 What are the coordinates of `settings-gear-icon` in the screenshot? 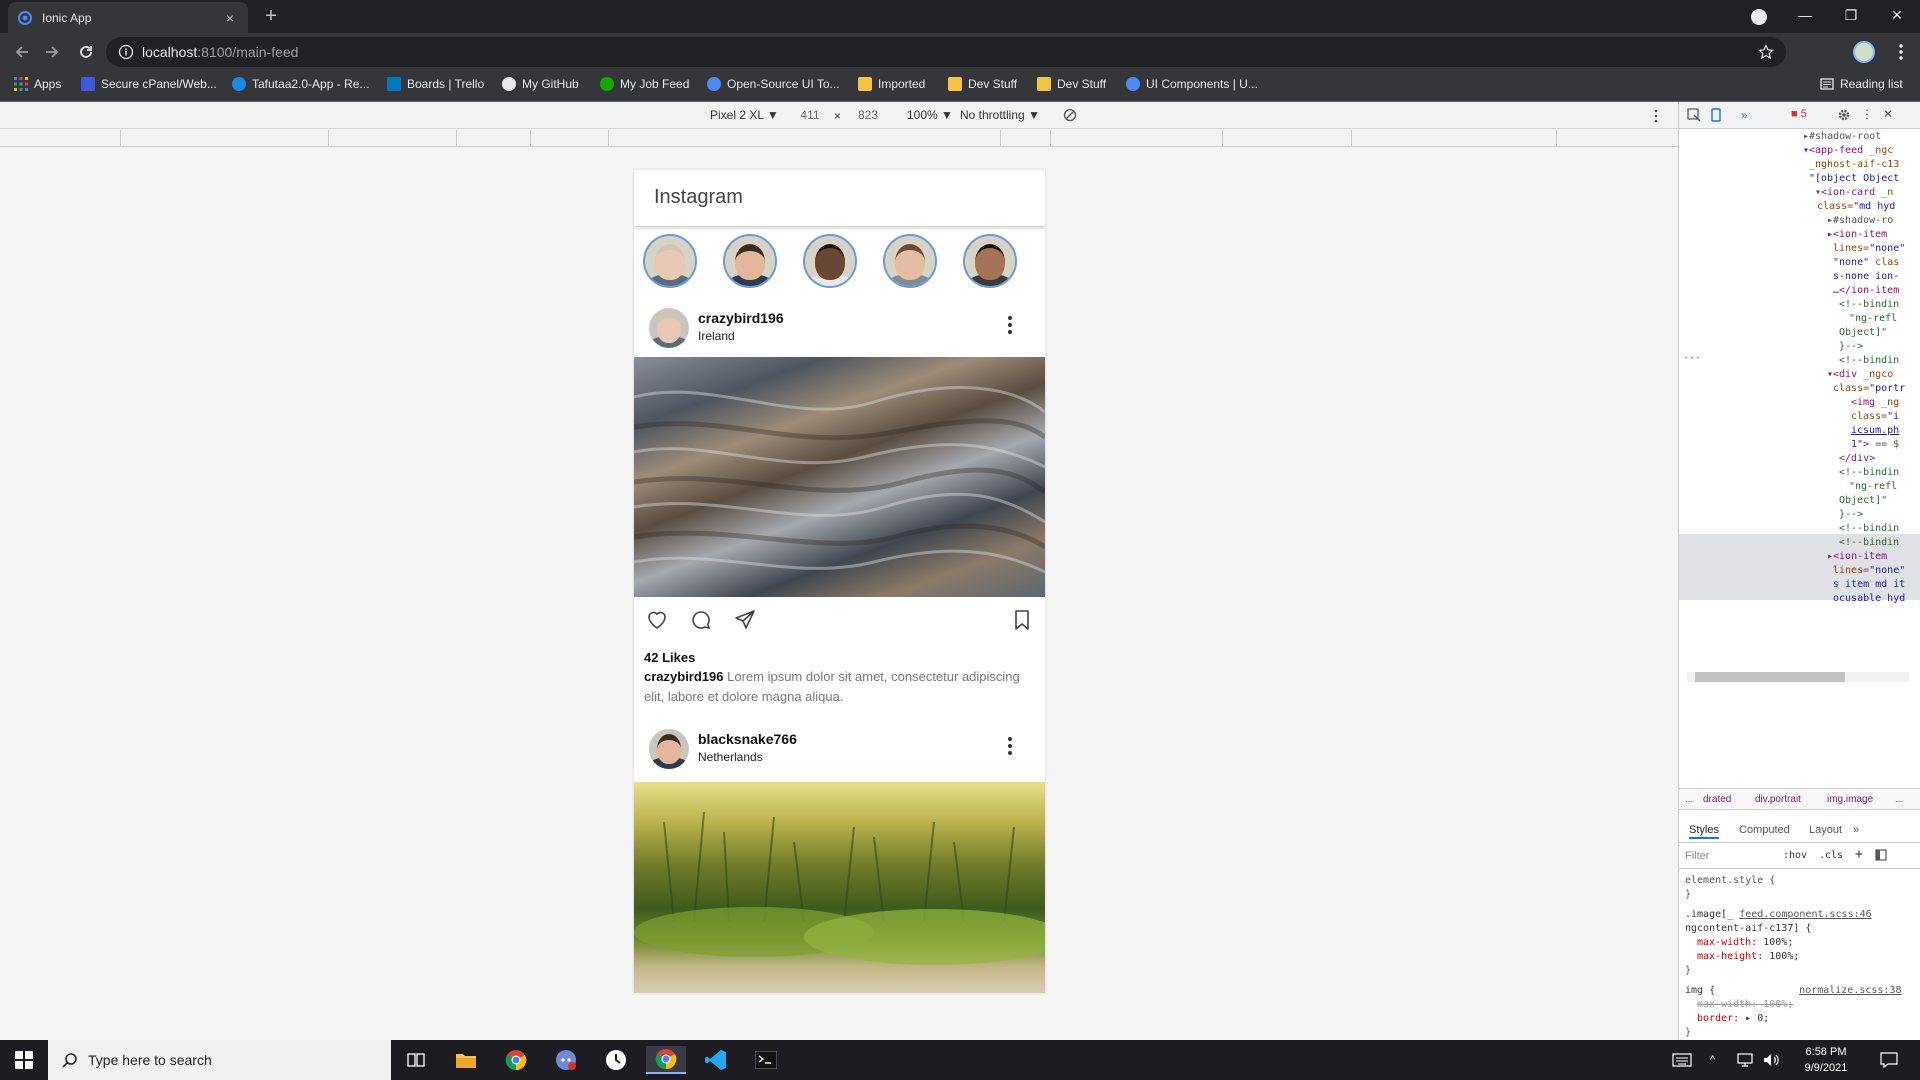 It's located at (1844, 115).